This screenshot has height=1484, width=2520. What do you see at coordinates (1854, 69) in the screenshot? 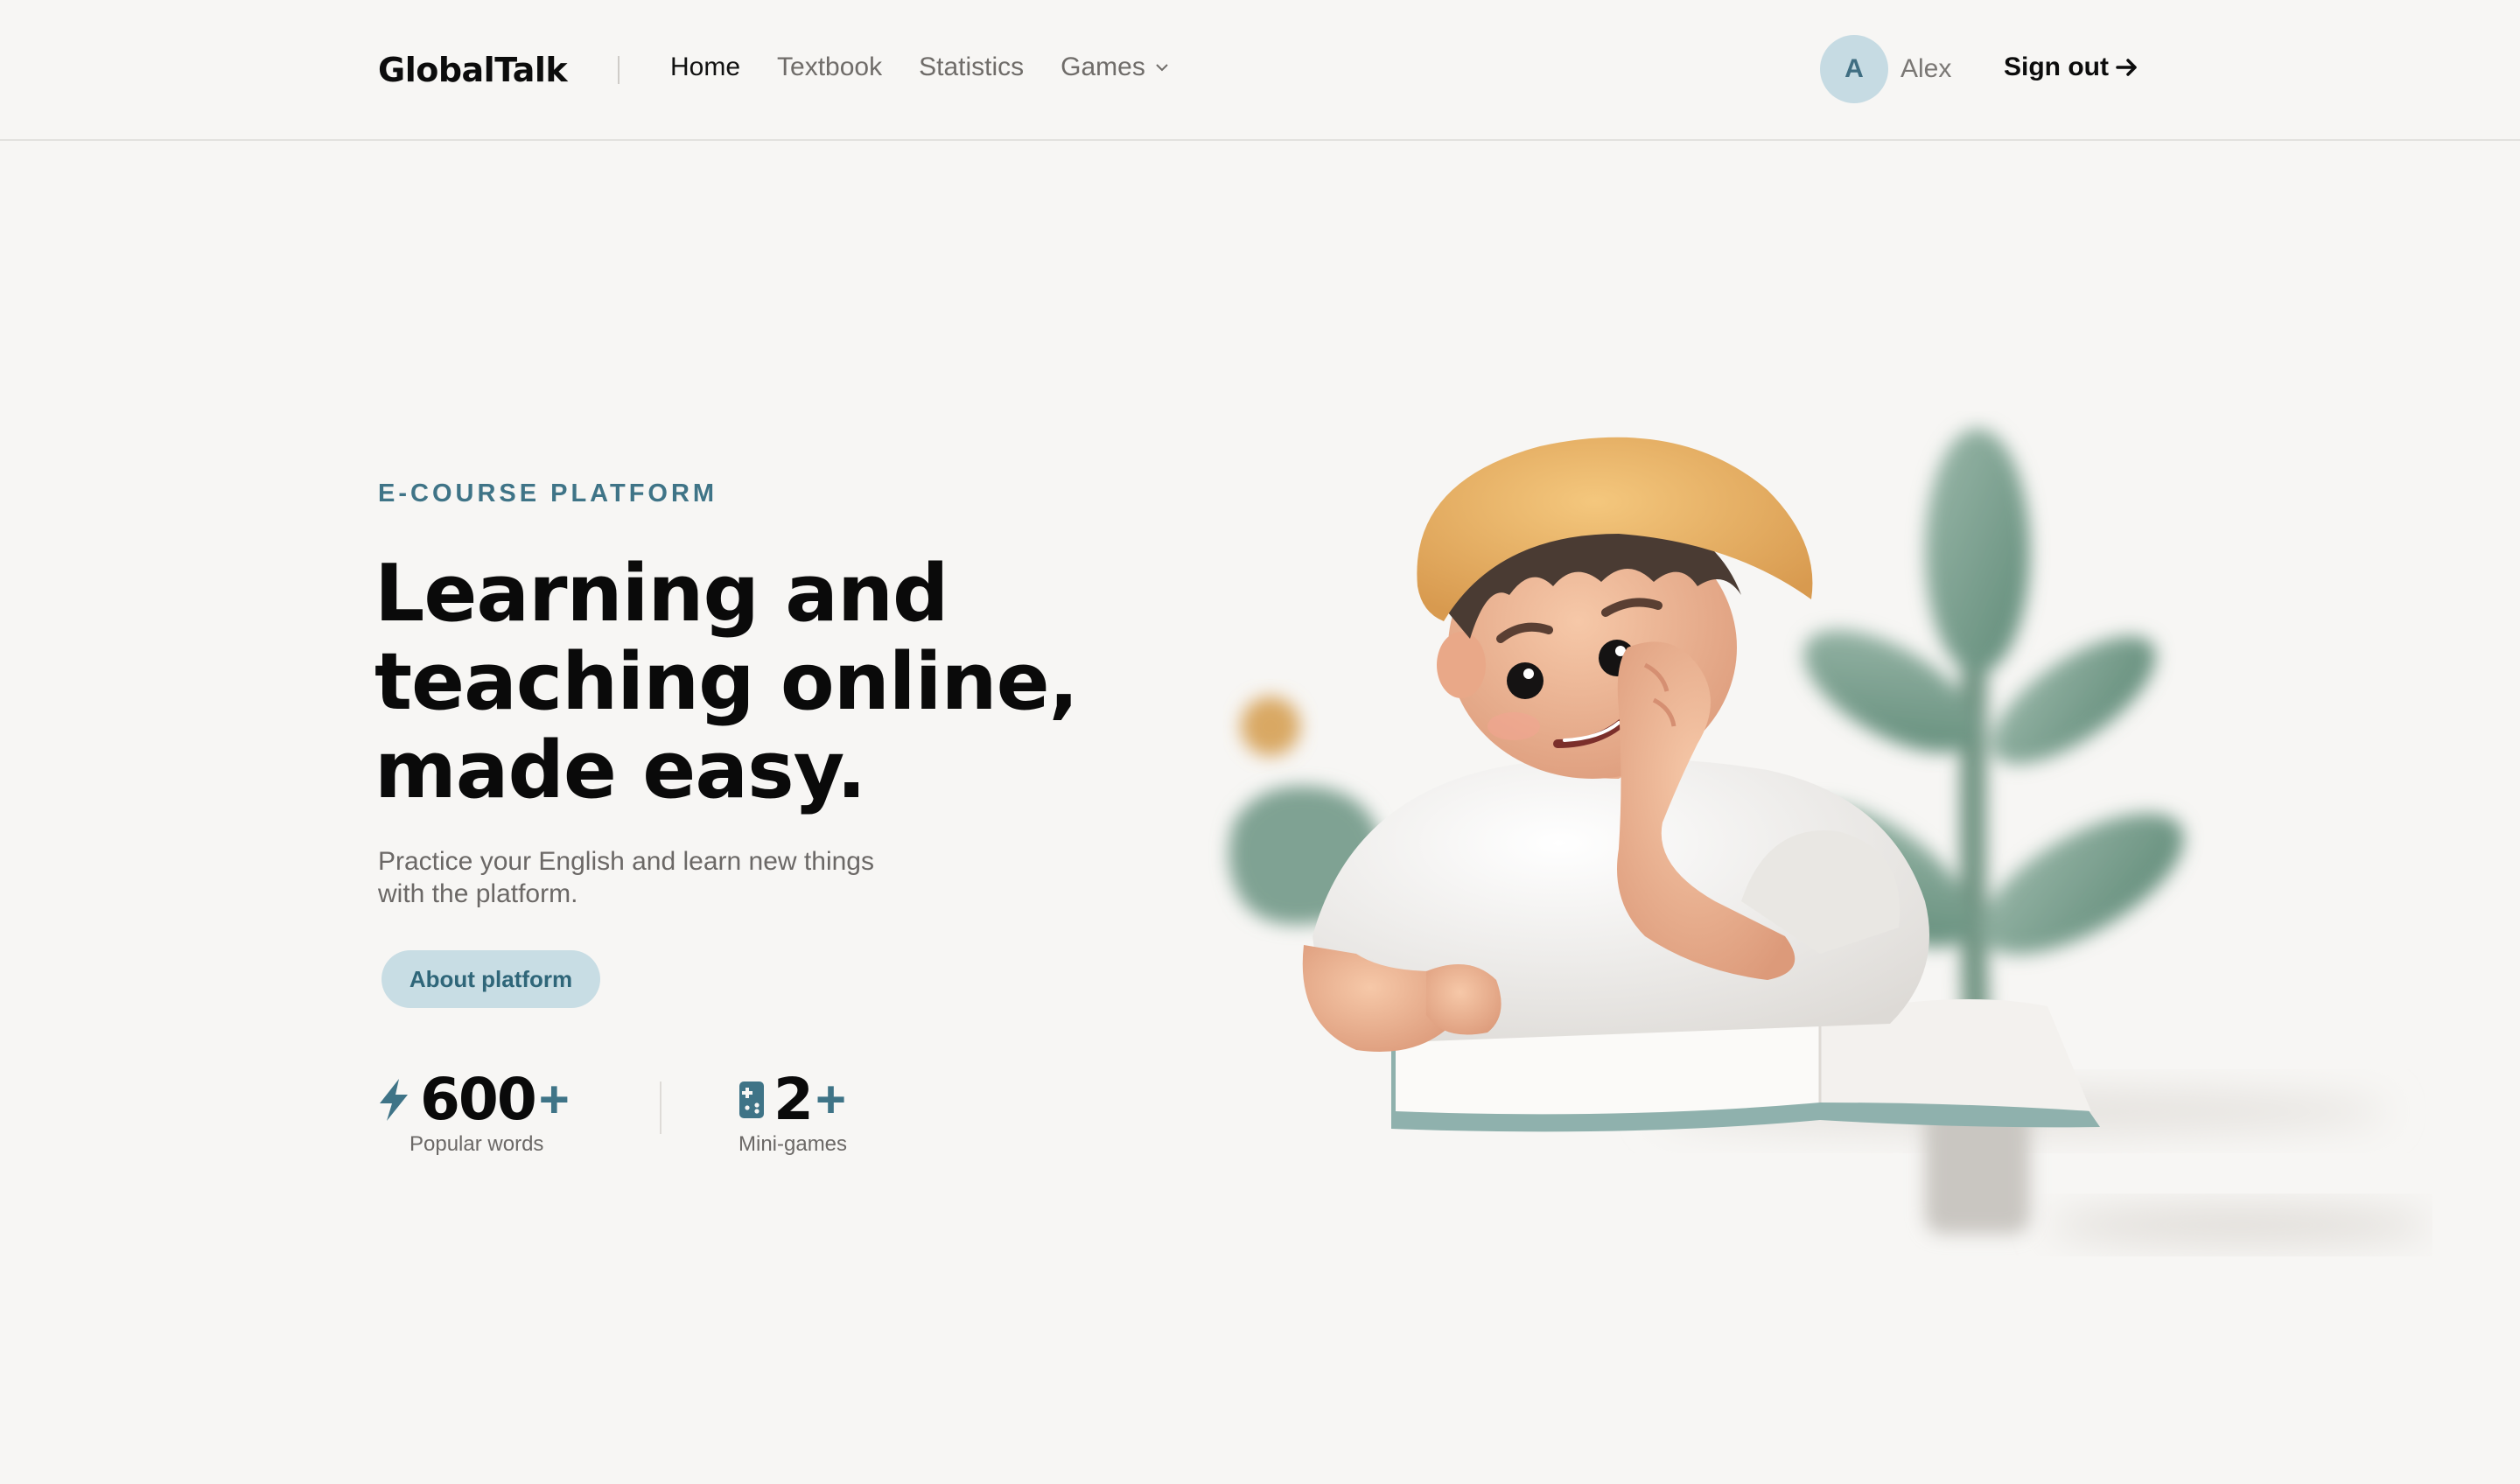
I see `avatar: A` at bounding box center [1854, 69].